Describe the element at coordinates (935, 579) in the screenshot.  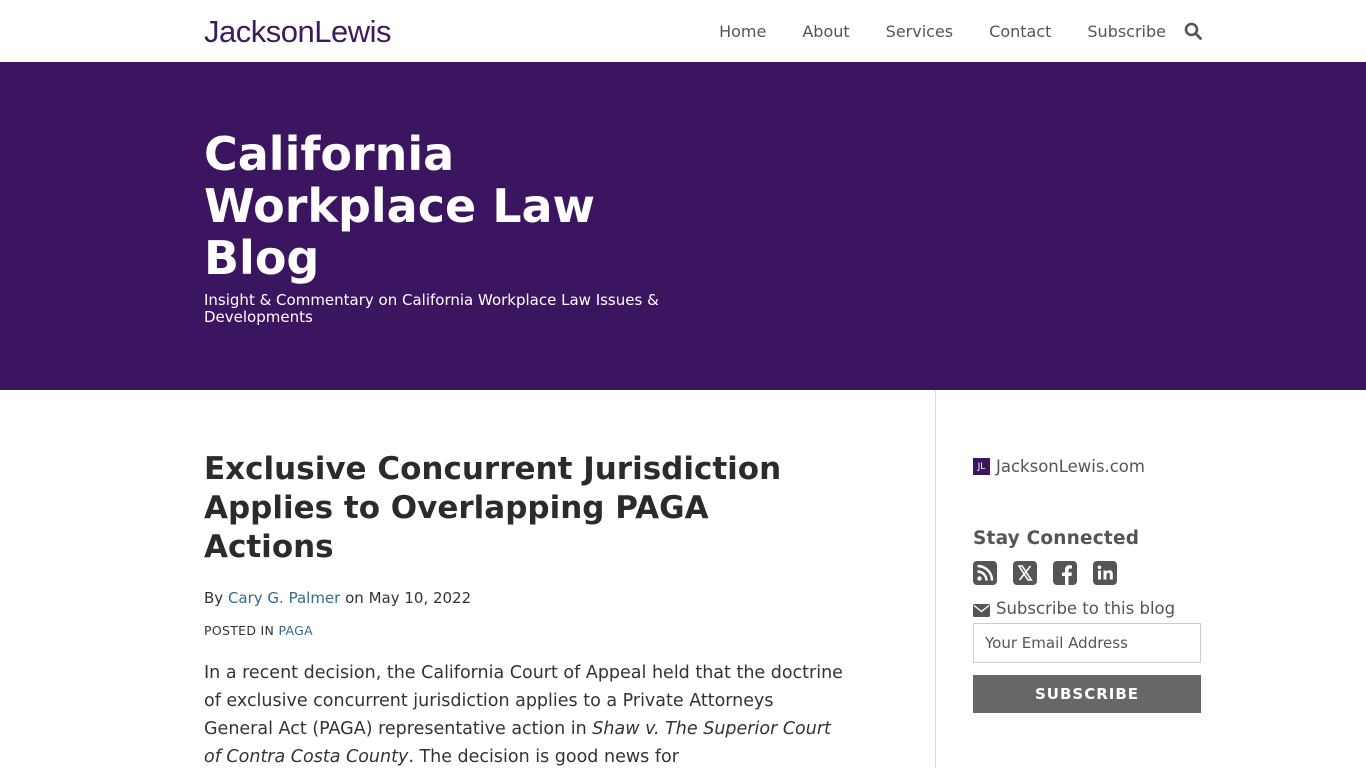
I see `column-divider` at that location.